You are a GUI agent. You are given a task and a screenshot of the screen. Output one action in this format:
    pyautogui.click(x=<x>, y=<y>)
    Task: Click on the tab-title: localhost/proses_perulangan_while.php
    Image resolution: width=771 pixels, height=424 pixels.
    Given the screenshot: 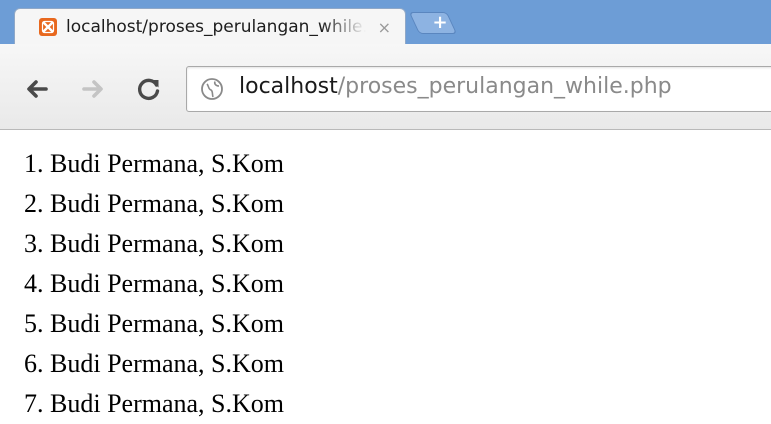 What is the action you would take?
    pyautogui.click(x=216, y=27)
    